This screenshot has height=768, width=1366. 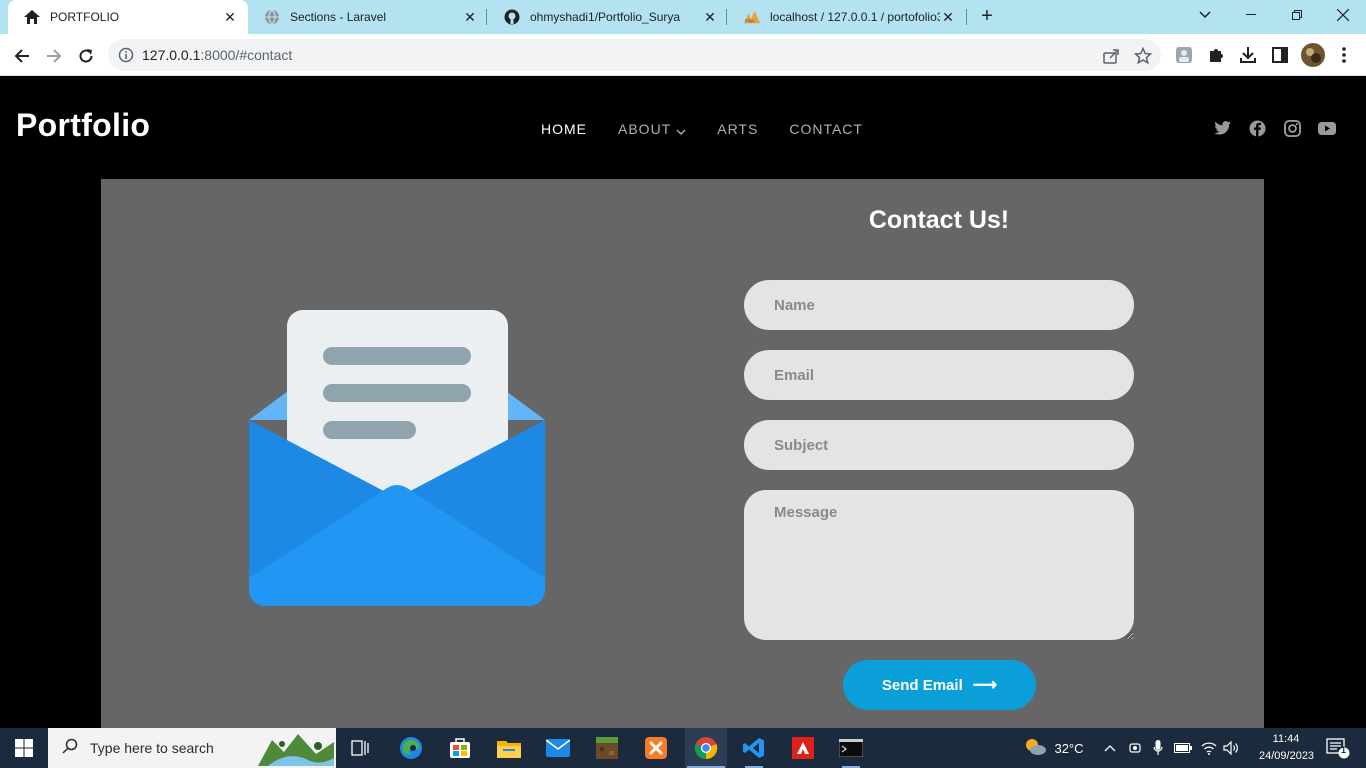 What do you see at coordinates (1222, 128) in the screenshot?
I see `twitter-icon` at bounding box center [1222, 128].